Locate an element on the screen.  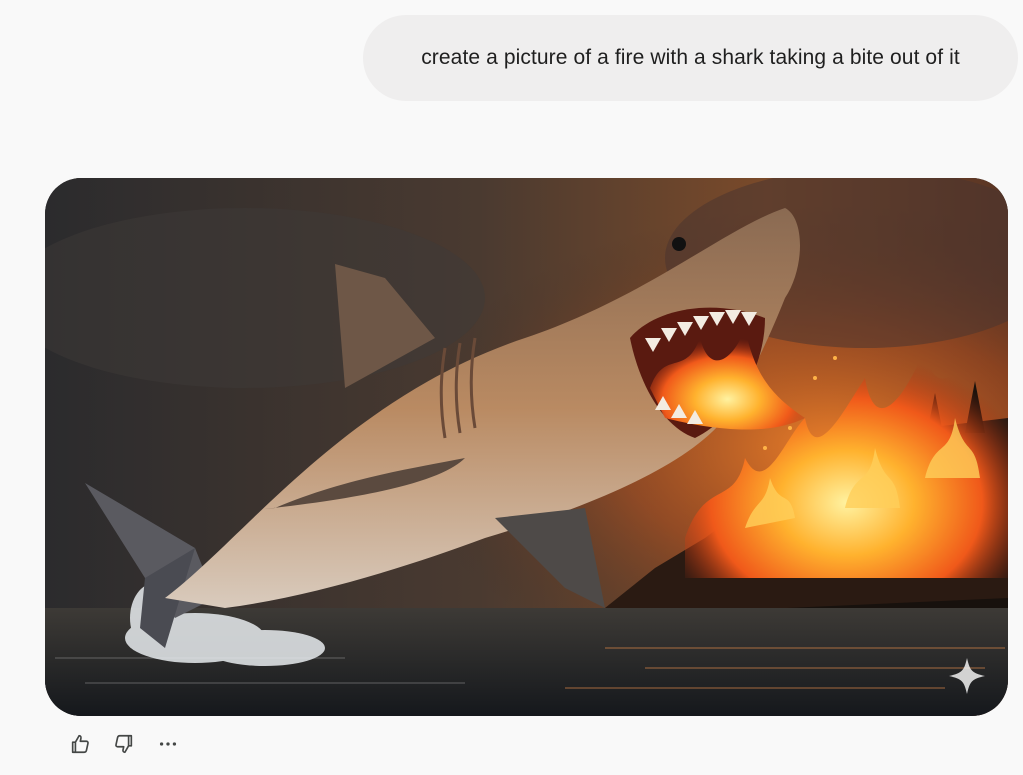
more-options-icon is located at coordinates (168, 744).